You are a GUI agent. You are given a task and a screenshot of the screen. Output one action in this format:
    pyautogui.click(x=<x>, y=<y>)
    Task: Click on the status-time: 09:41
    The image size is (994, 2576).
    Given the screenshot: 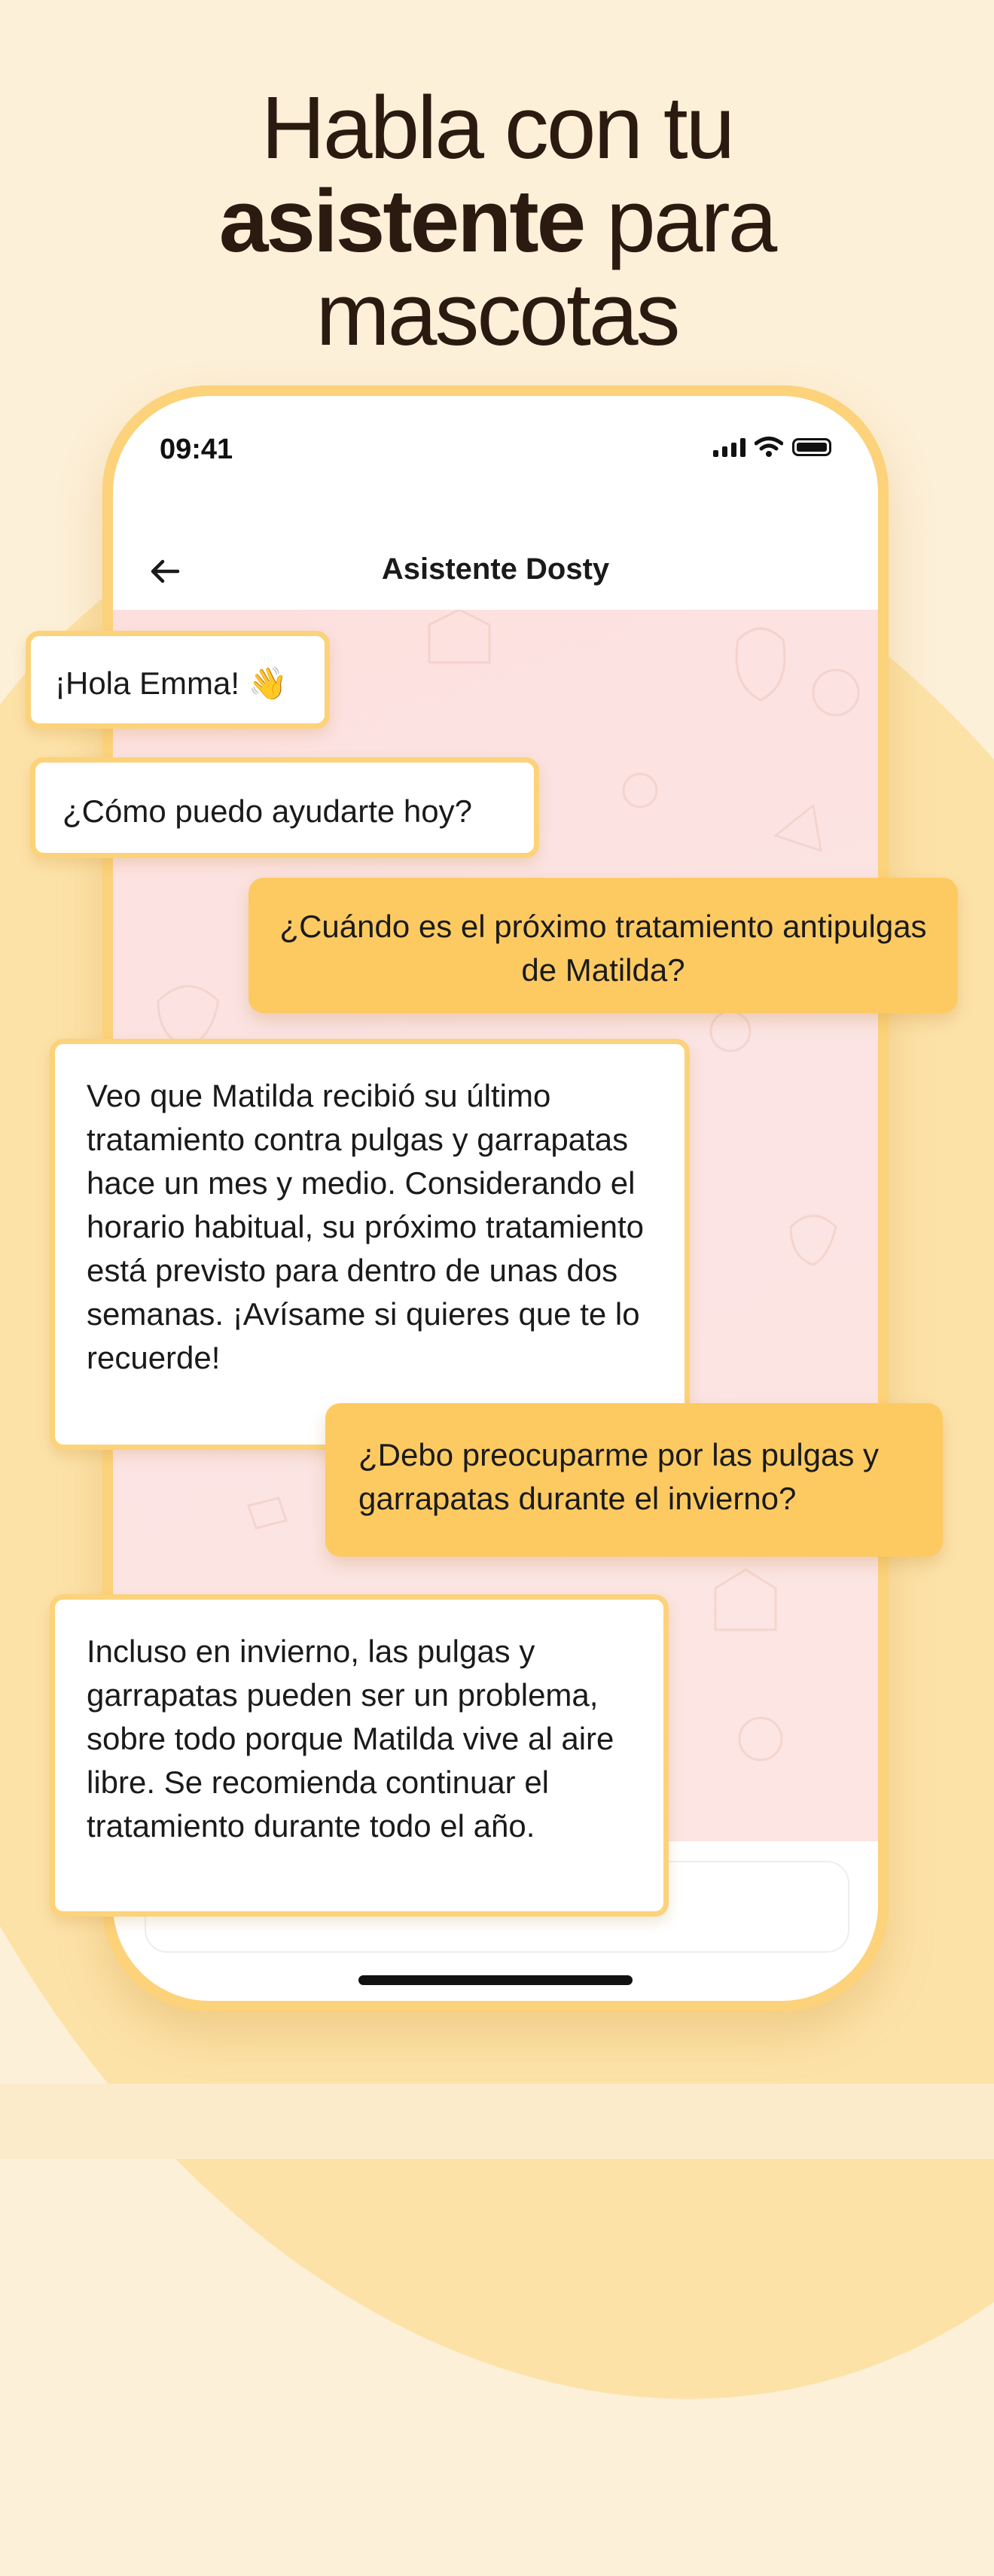 What is the action you would take?
    pyautogui.click(x=197, y=449)
    